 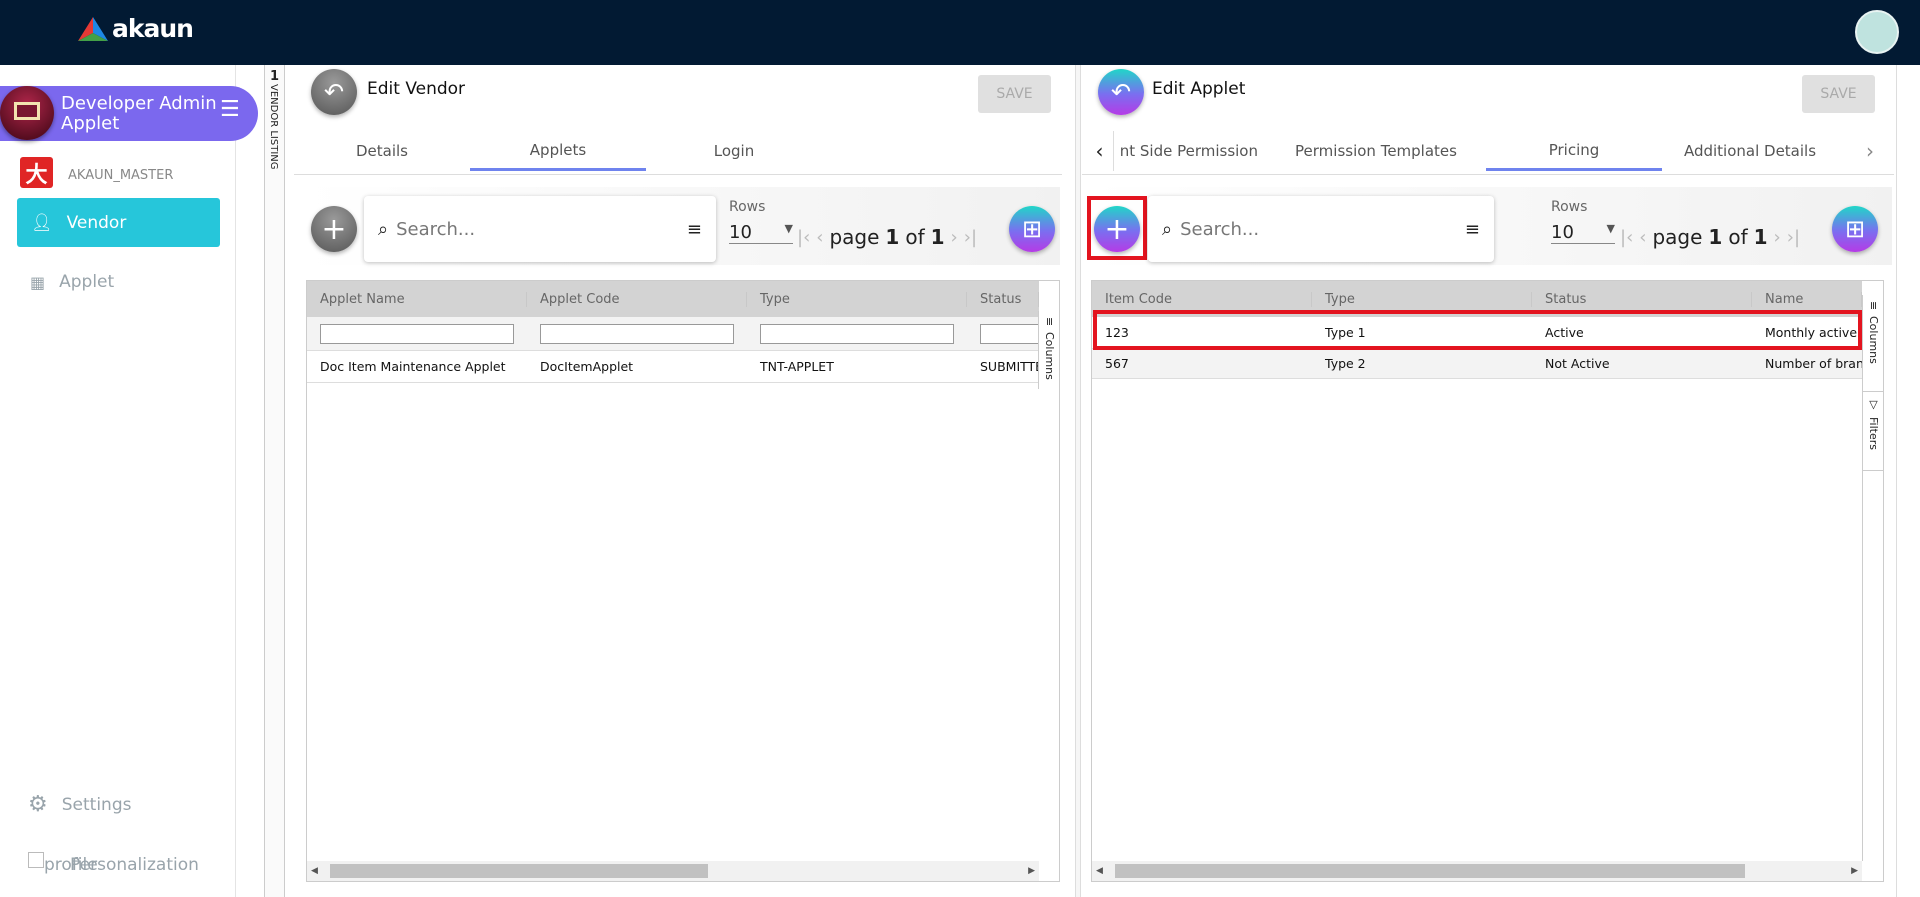 What do you see at coordinates (139, 113) in the screenshot?
I see `applet-title: Developer Admin Applet` at bounding box center [139, 113].